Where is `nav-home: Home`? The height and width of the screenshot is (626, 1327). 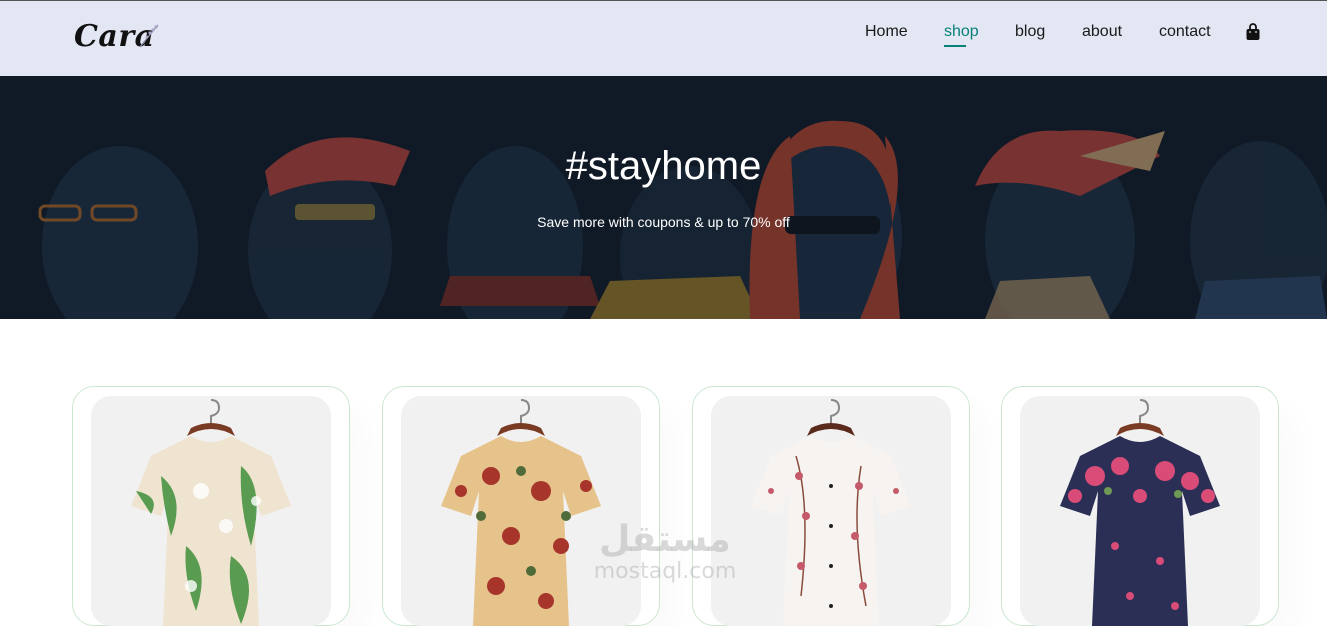
nav-home: Home is located at coordinates (886, 32).